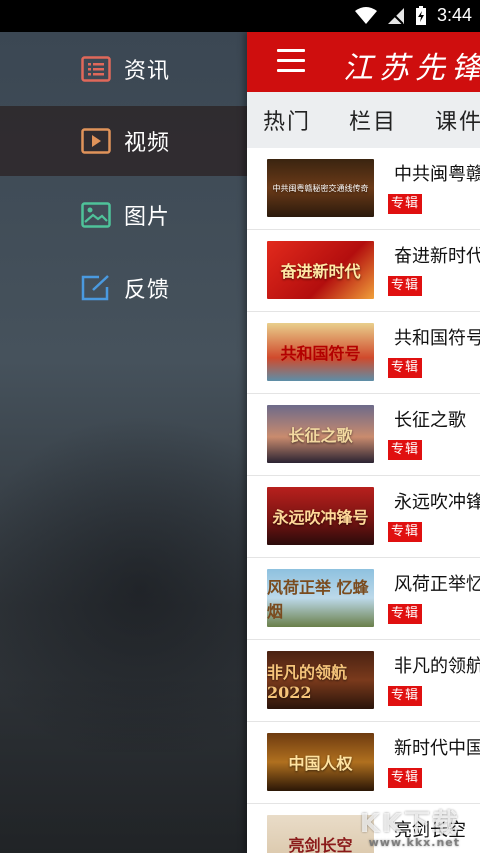 The height and width of the screenshot is (853, 480). I want to click on item-title: 永远吹冲锋, so click(437, 502).